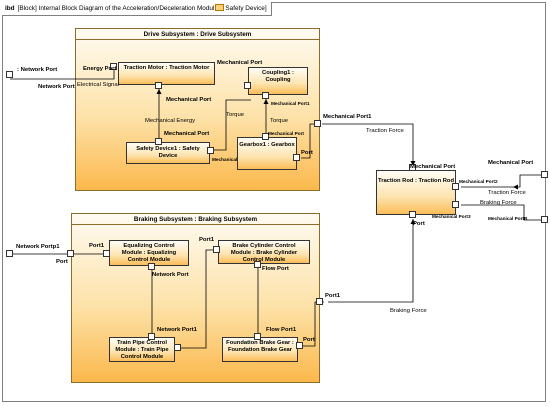  I want to click on label-mechanical-energy: Mechanical Energy, so click(170, 121).